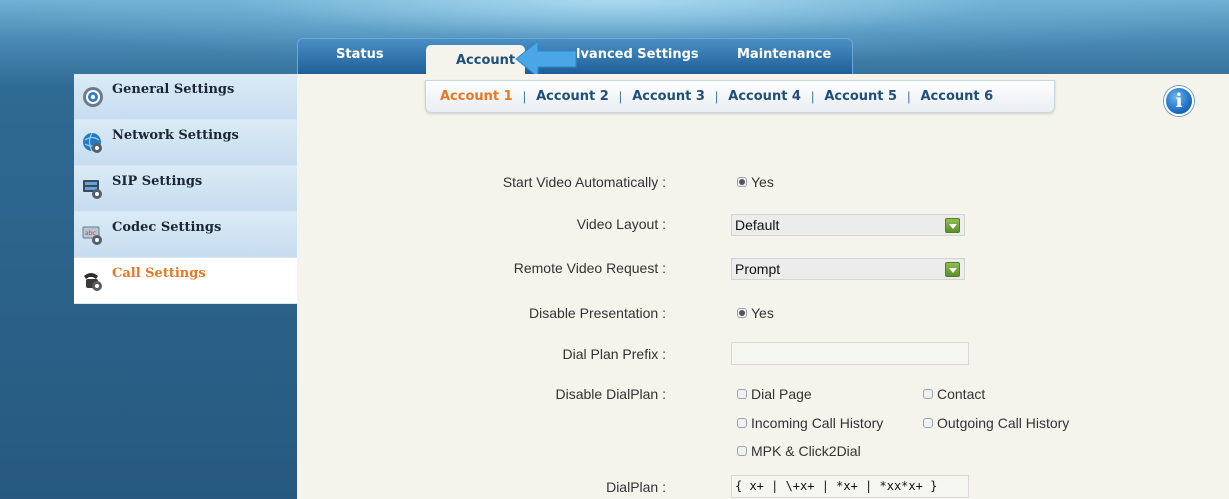 The height and width of the screenshot is (499, 1229). What do you see at coordinates (784, 54) in the screenshot?
I see `tab-maintenance: Maintenance` at bounding box center [784, 54].